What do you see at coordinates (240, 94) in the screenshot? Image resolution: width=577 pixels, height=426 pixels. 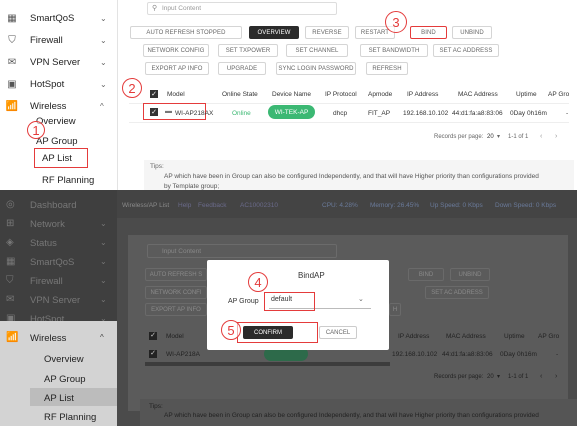 I see `header-online-state: Online State` at bounding box center [240, 94].